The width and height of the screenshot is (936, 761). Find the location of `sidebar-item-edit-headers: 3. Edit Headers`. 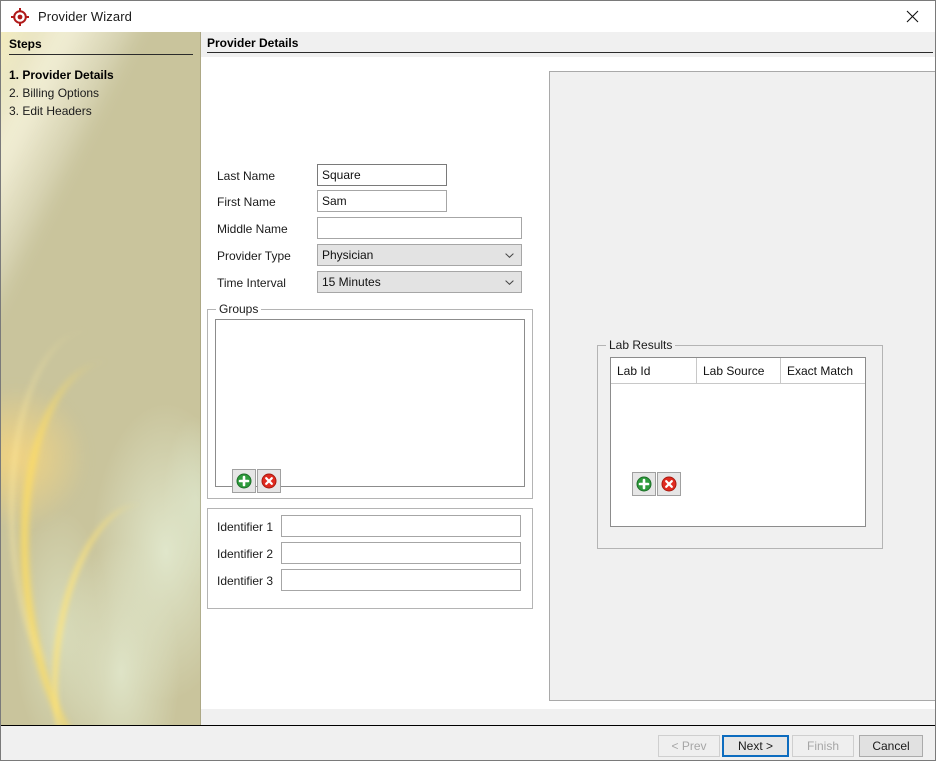

sidebar-item-edit-headers: 3. Edit Headers is located at coordinates (101, 111).